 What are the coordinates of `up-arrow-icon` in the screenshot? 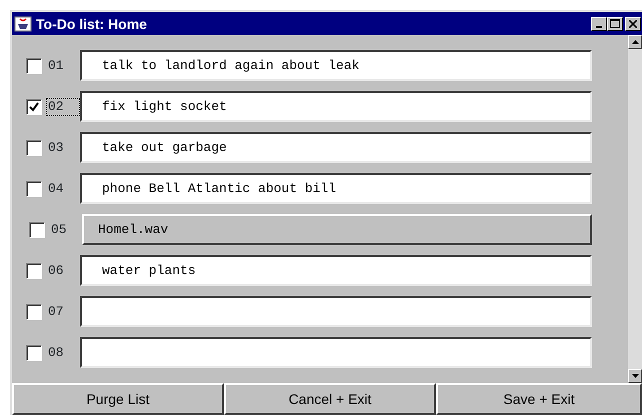 It's located at (635, 42).